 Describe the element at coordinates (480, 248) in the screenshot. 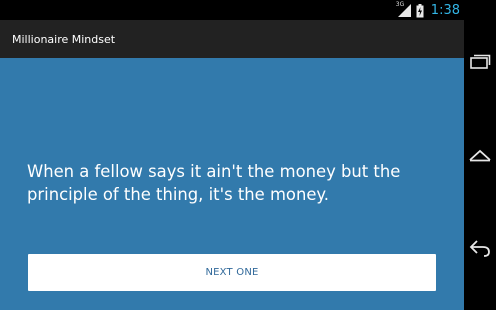

I see `back-icon` at that location.